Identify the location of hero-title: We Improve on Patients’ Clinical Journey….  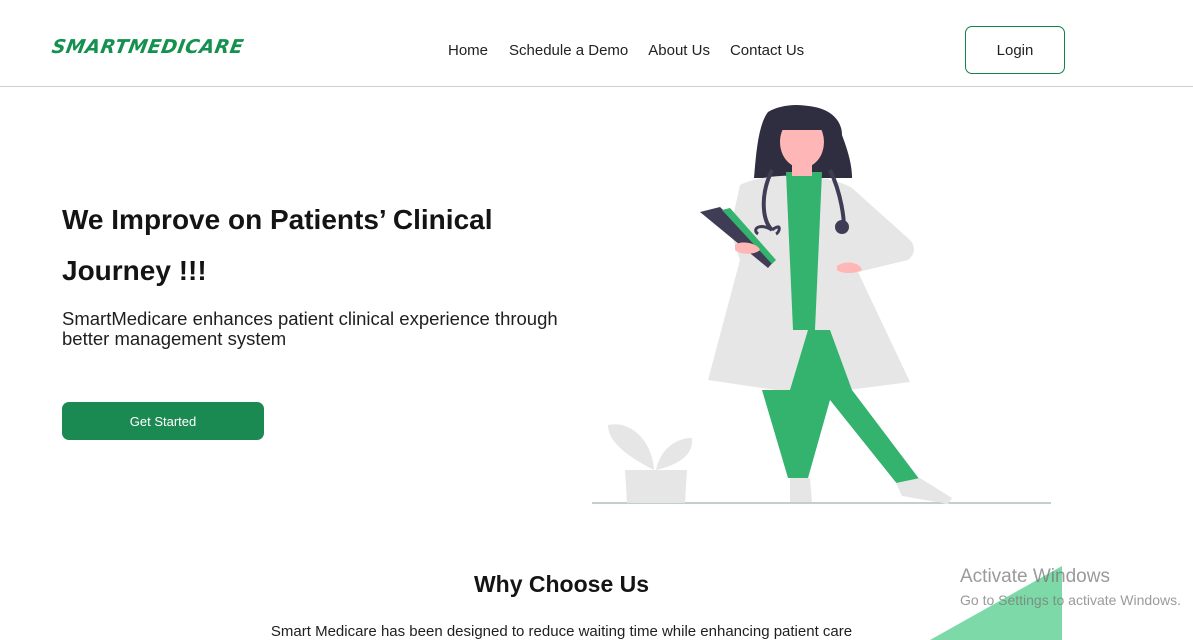
(322, 245).